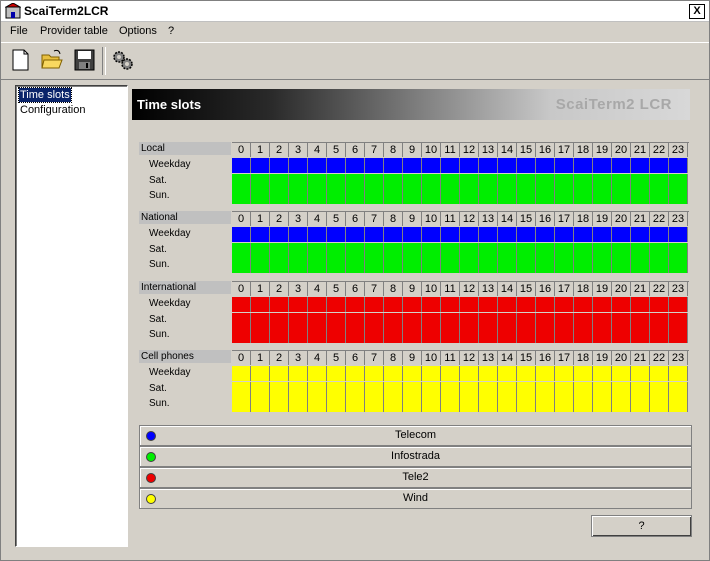  Describe the element at coordinates (415, 456) in the screenshot. I see `legend-row: Infostrada` at that location.